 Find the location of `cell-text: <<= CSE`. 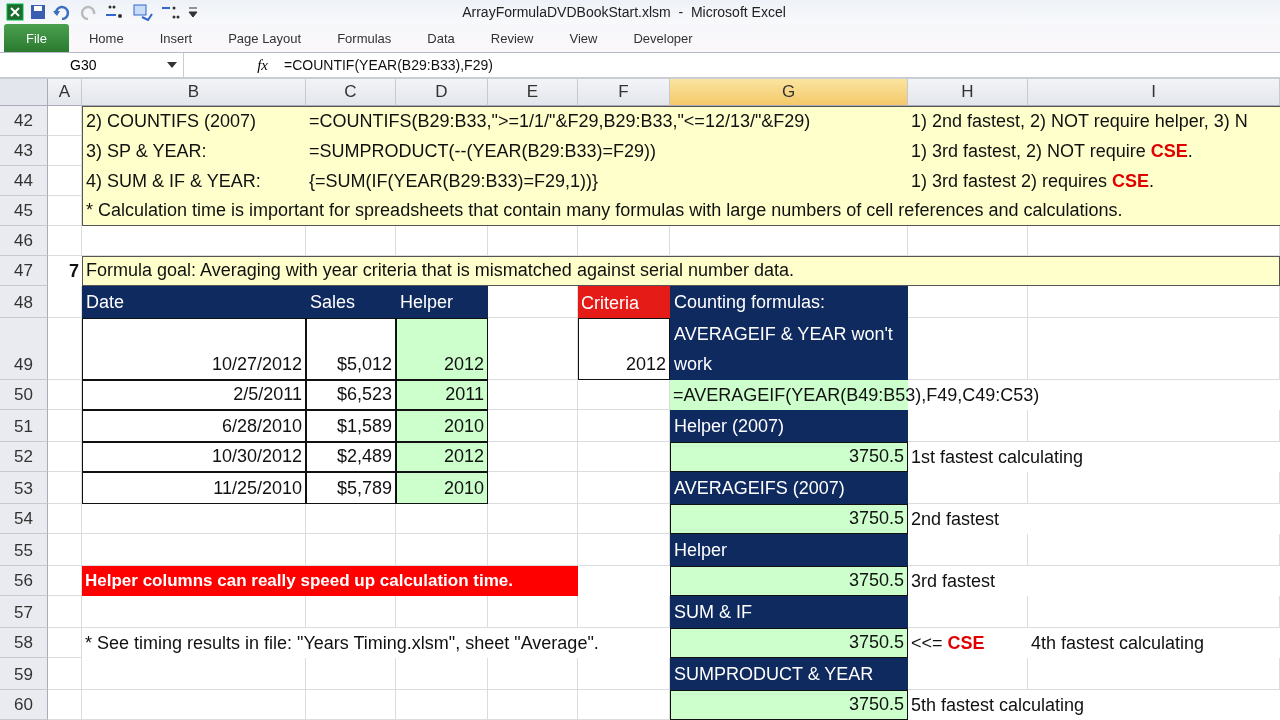

cell-text: <<= CSE is located at coordinates (948, 643).